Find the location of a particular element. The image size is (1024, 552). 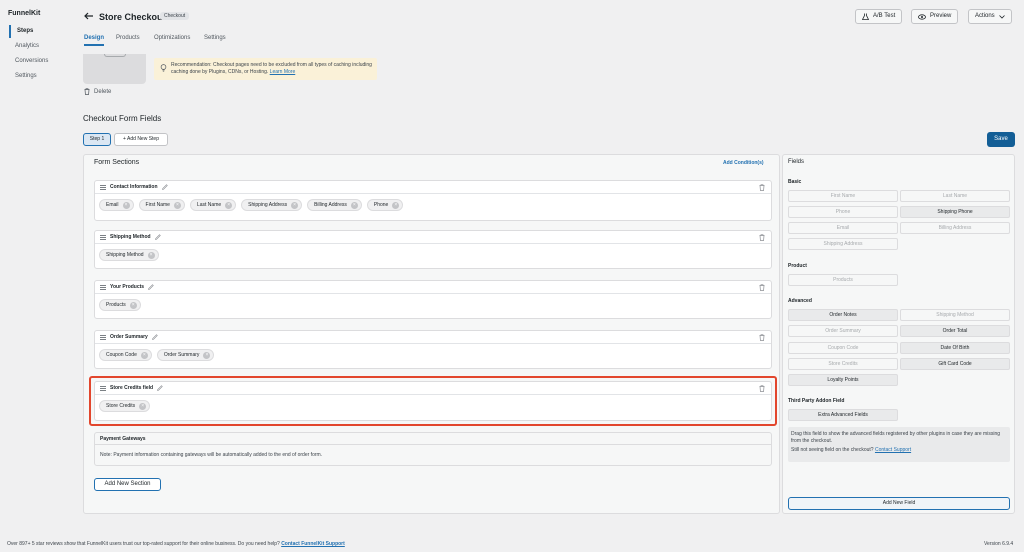

field-loyalty-points: Loyalty Points is located at coordinates (843, 380).